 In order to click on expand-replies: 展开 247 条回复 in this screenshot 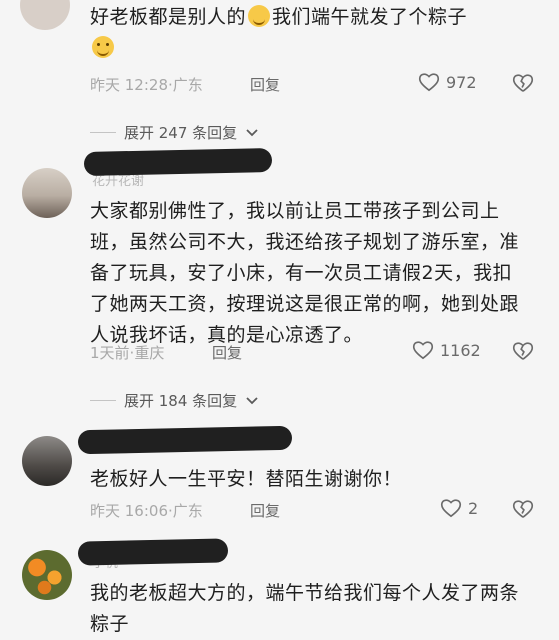, I will do `click(174, 132)`.